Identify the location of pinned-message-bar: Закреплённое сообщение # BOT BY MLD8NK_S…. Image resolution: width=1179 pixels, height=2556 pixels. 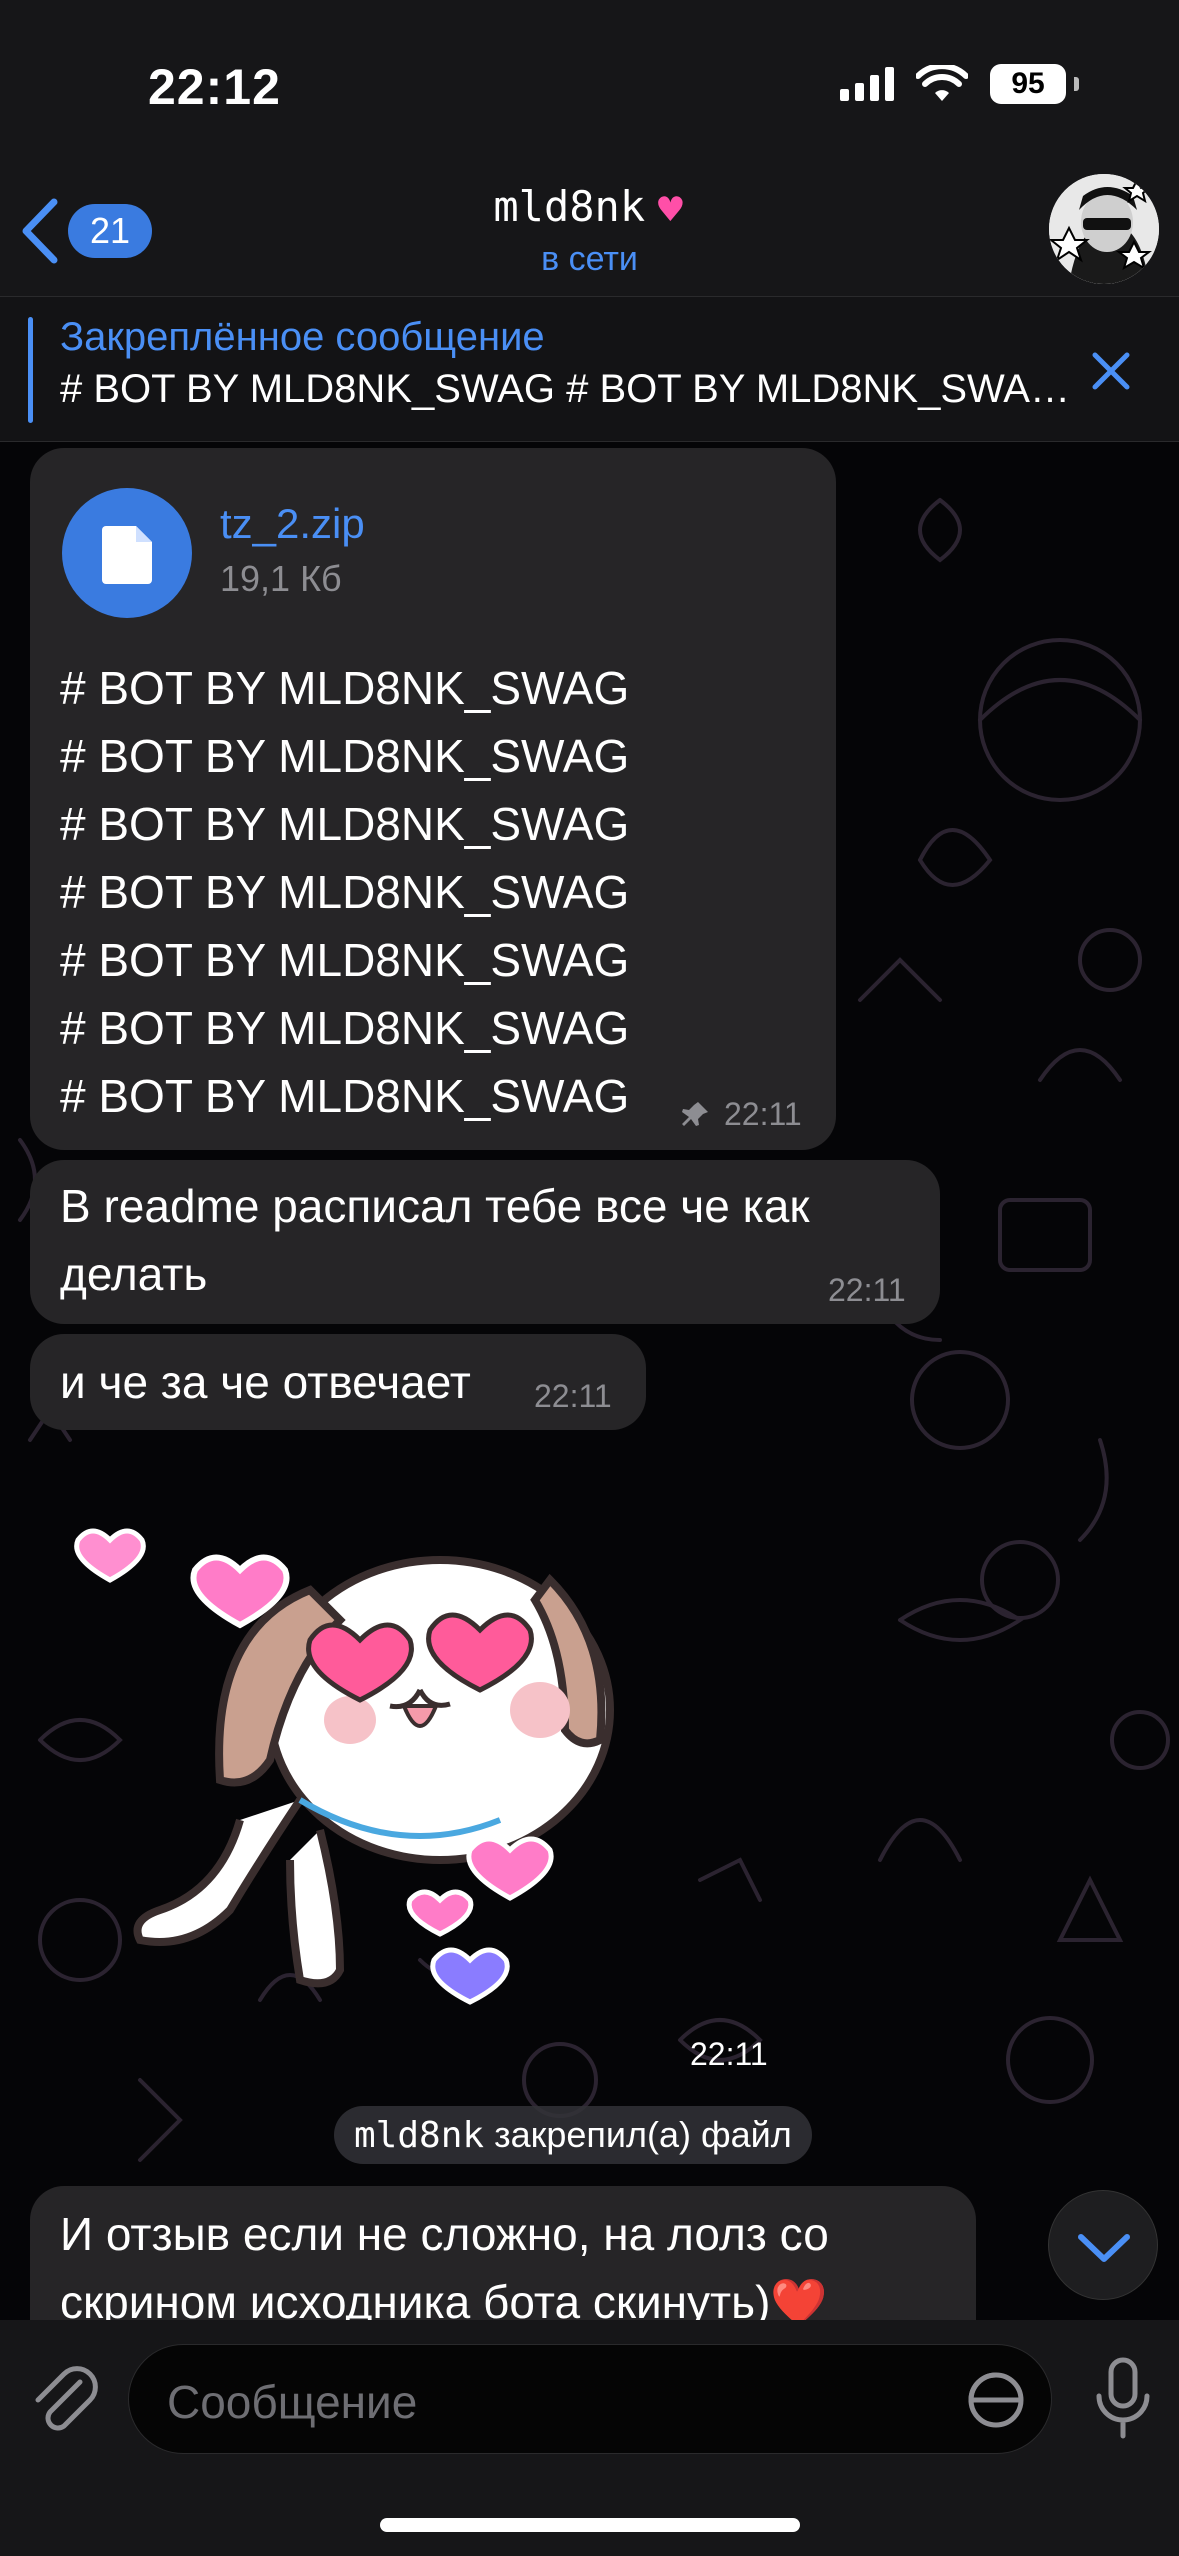
(589, 369).